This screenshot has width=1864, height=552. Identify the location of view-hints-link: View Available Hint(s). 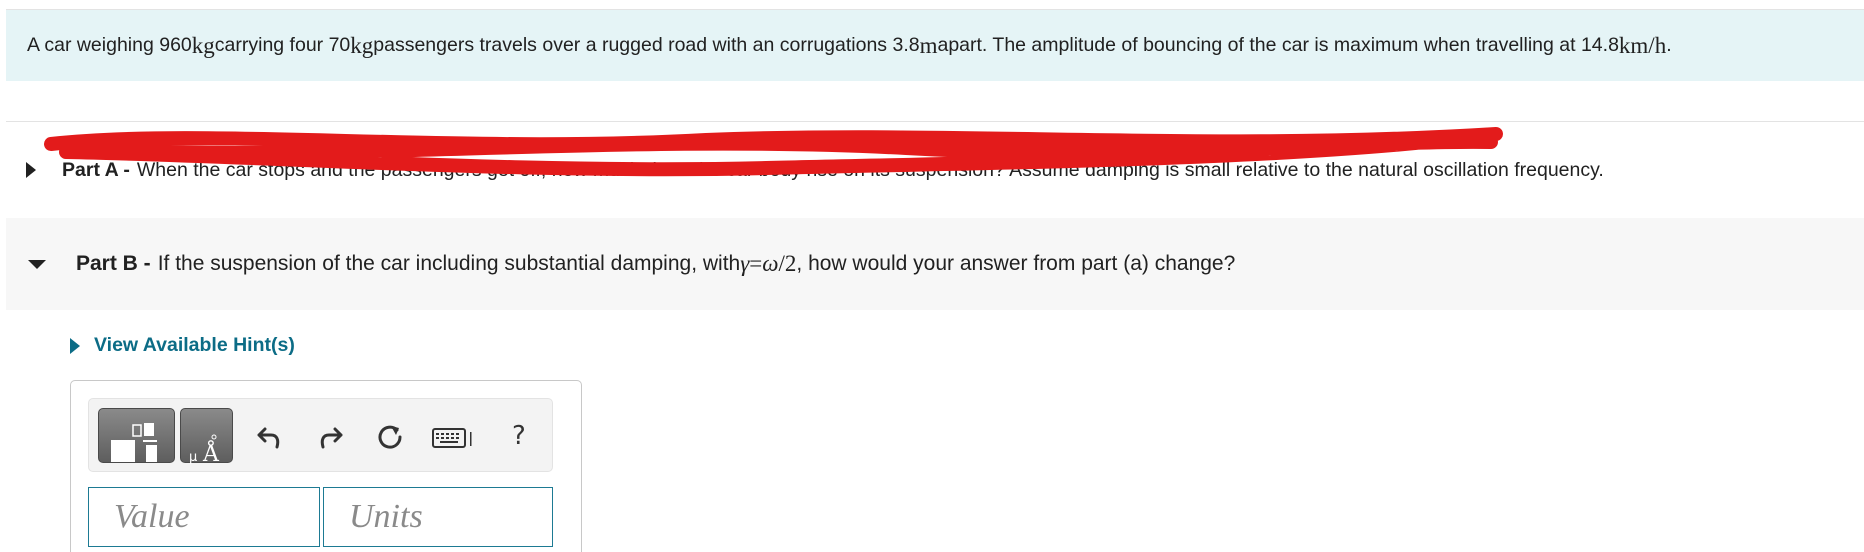
(182, 345).